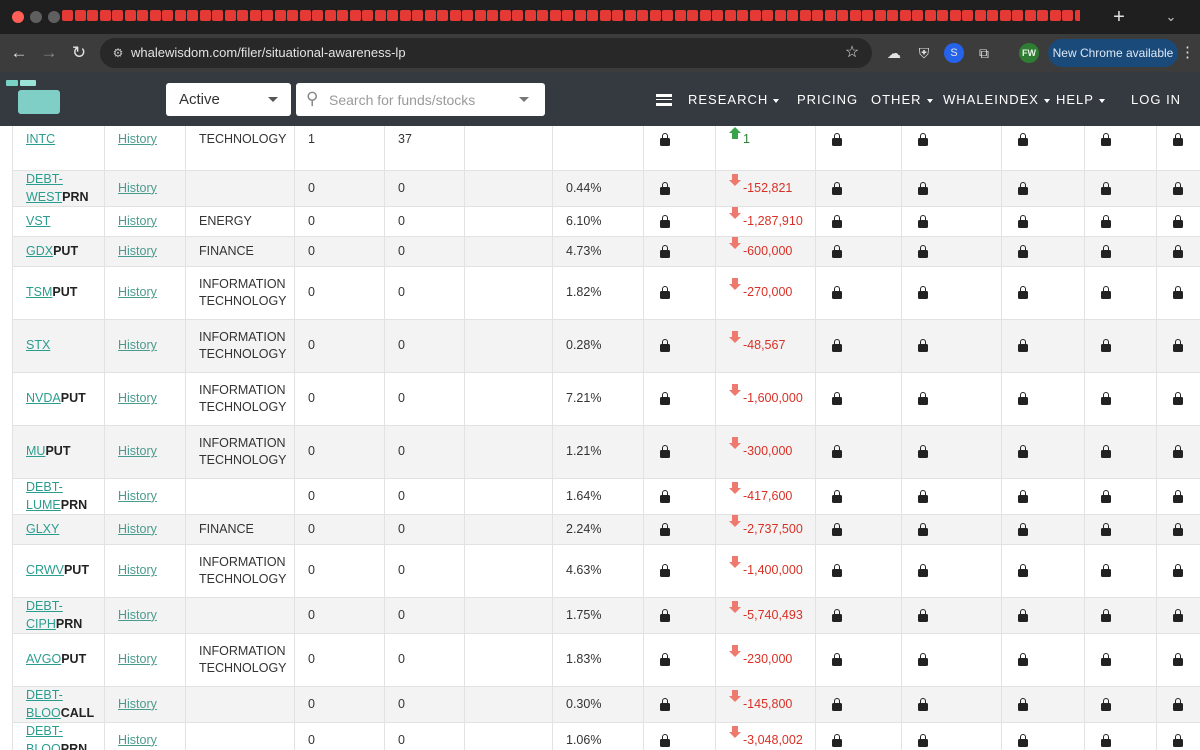  Describe the element at coordinates (852, 53) in the screenshot. I see `bookmark-star-icon: ☆` at that location.